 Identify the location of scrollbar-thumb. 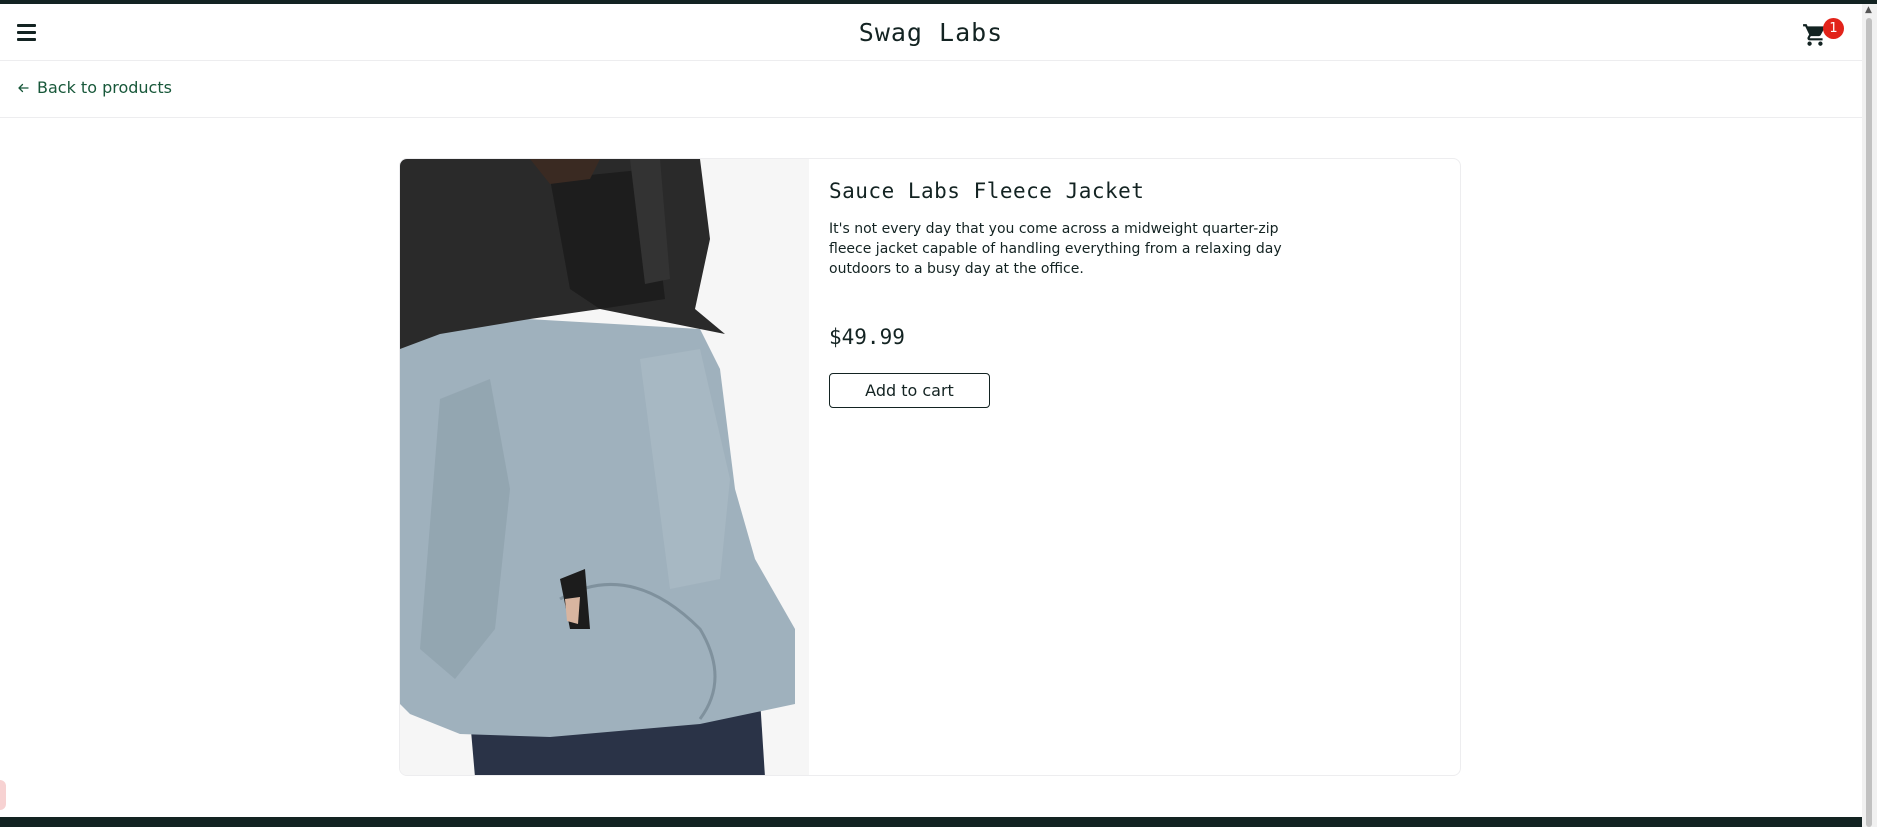
(1869, 422).